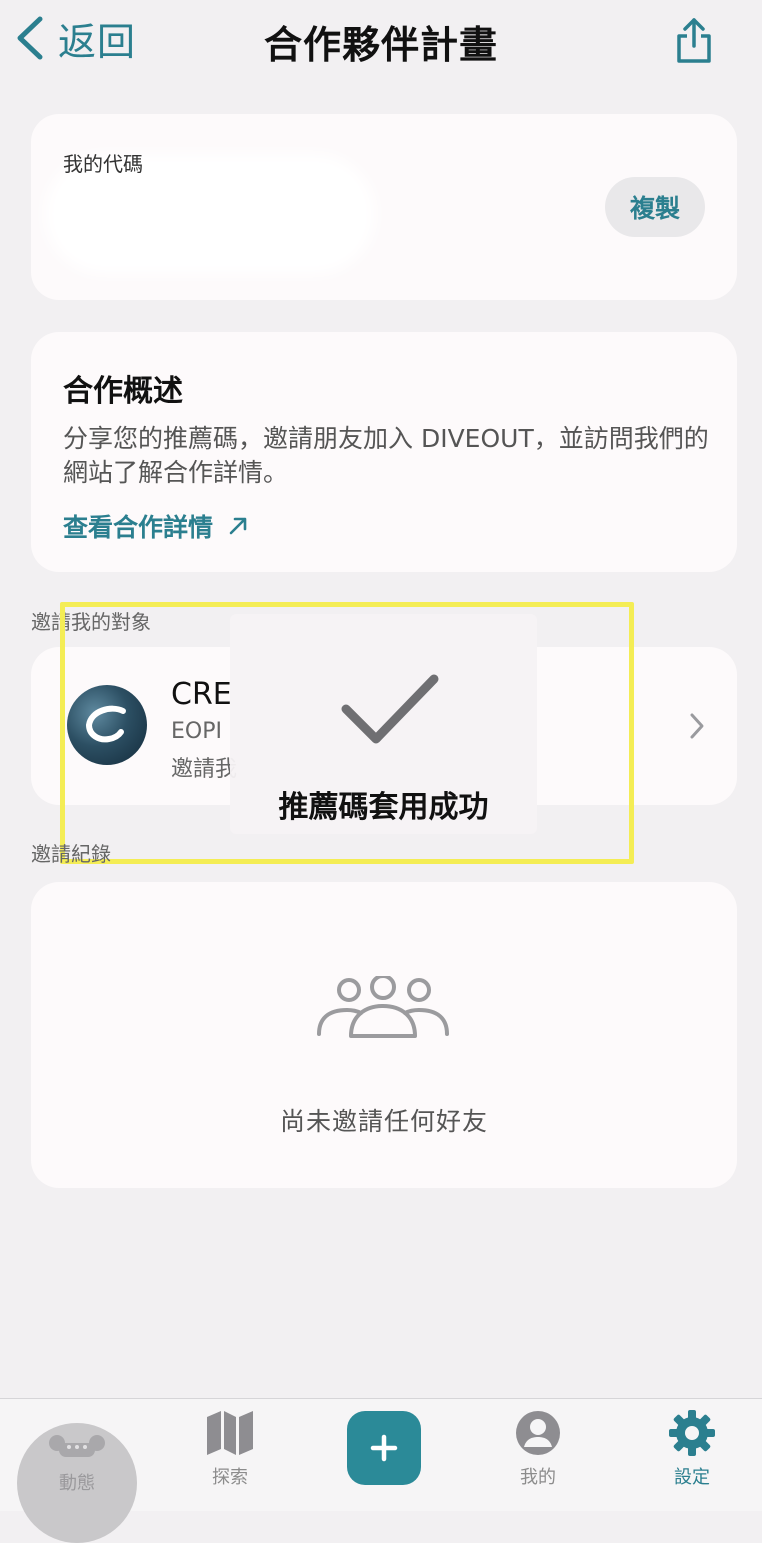 This screenshot has height=1543, width=762. What do you see at coordinates (538, 1477) in the screenshot?
I see `tab-profile-label: 我的` at bounding box center [538, 1477].